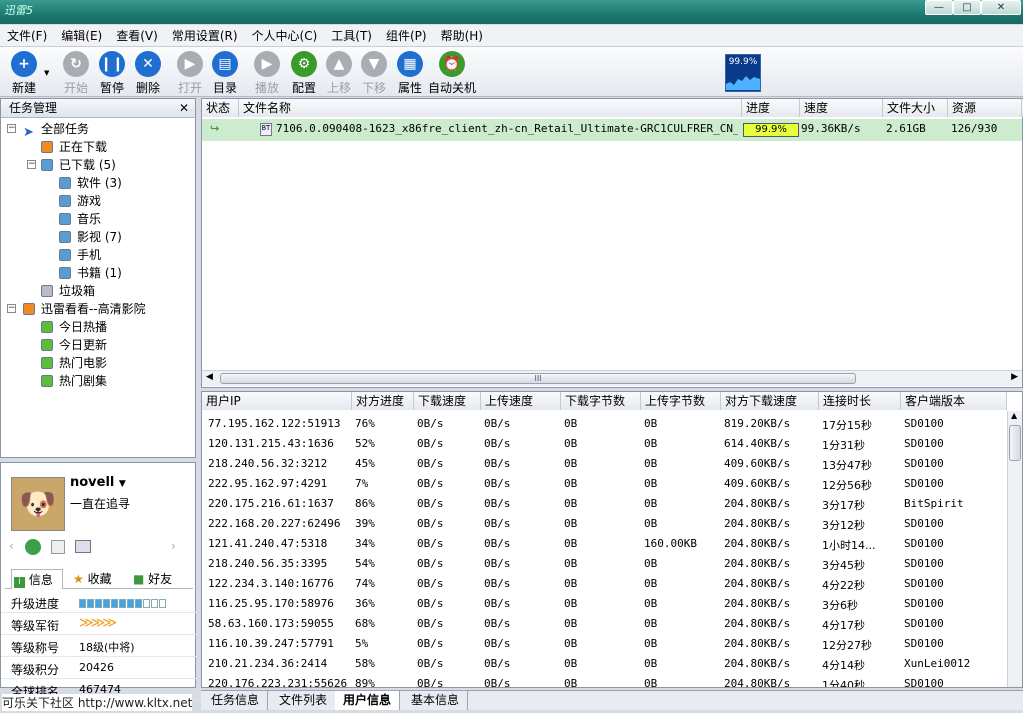 Image resolution: width=1023 pixels, height=713 pixels. What do you see at coordinates (205, 36) in the screenshot?
I see `menu-item-3: 常用设置(R)` at bounding box center [205, 36].